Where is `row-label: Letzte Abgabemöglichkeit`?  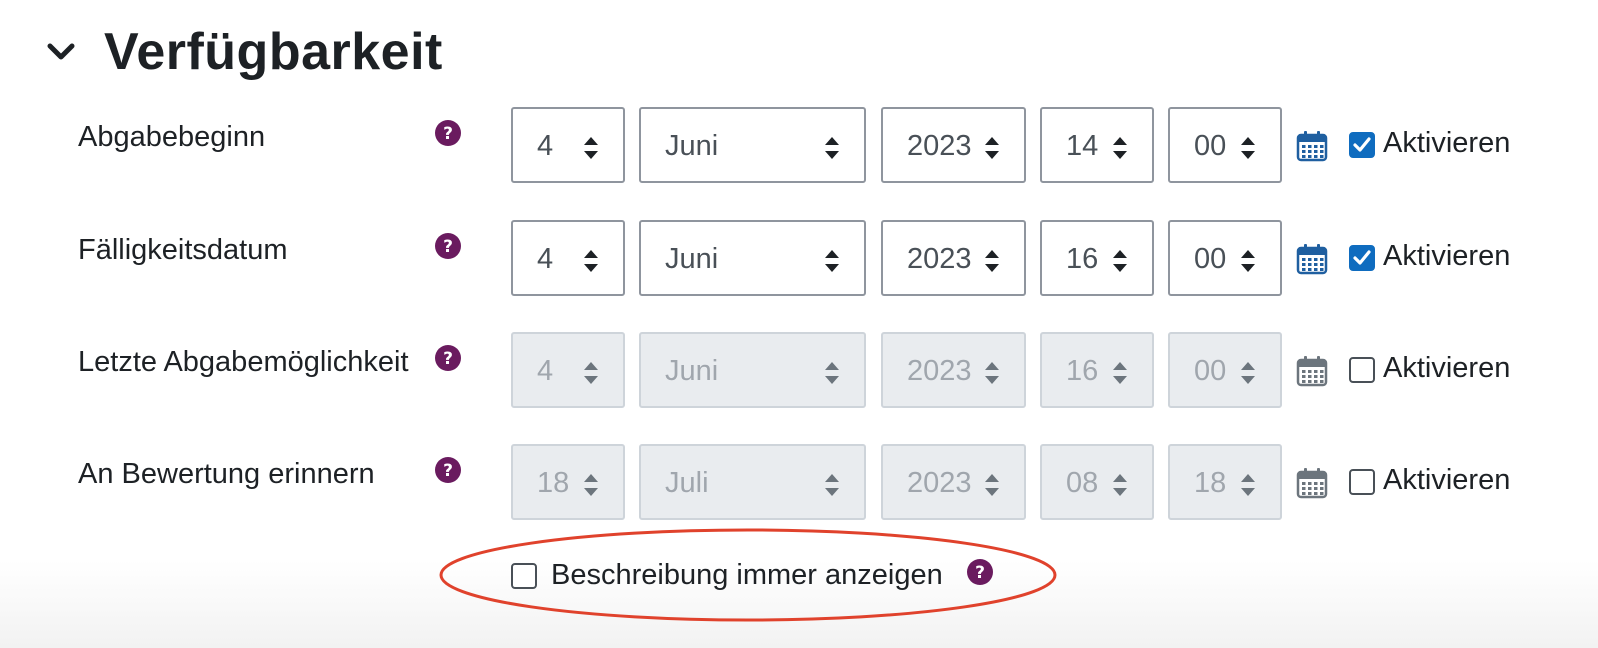
row-label: Letzte Abgabemöglichkeit is located at coordinates (243, 362).